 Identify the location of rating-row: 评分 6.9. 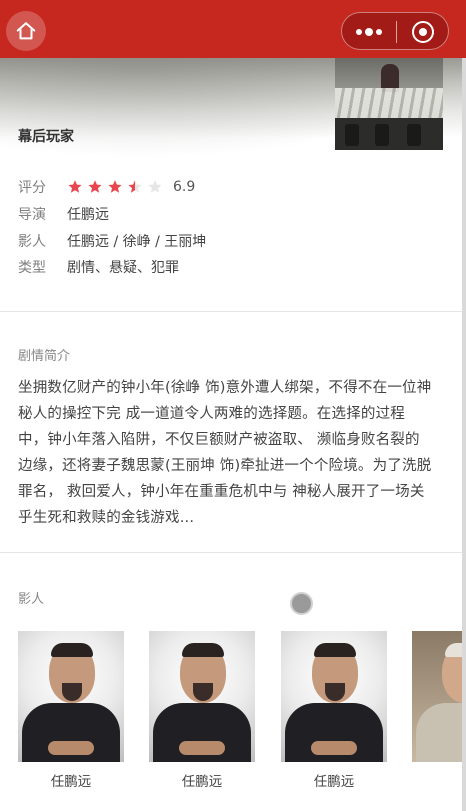
(106, 187).